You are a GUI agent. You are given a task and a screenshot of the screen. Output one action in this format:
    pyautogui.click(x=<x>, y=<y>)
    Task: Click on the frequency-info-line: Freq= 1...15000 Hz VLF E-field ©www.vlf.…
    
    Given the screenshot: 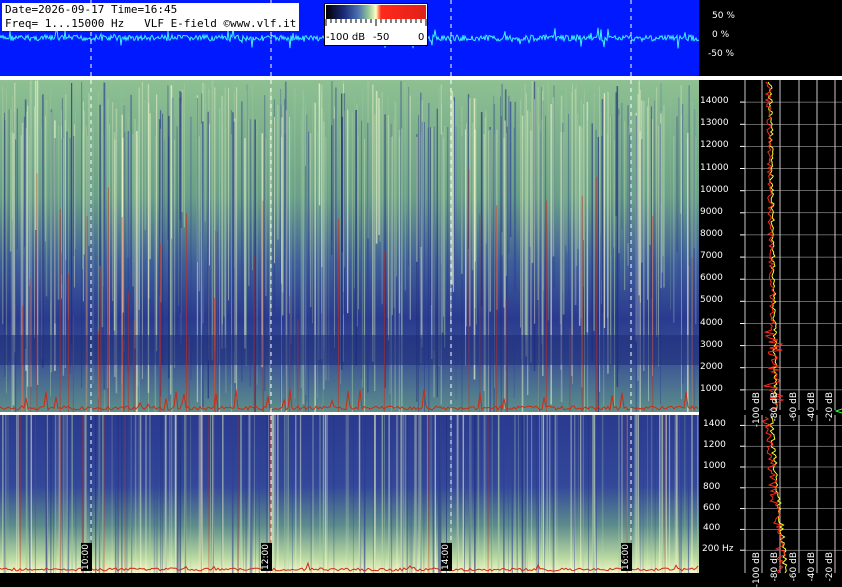 What is the action you would take?
    pyautogui.click(x=151, y=23)
    